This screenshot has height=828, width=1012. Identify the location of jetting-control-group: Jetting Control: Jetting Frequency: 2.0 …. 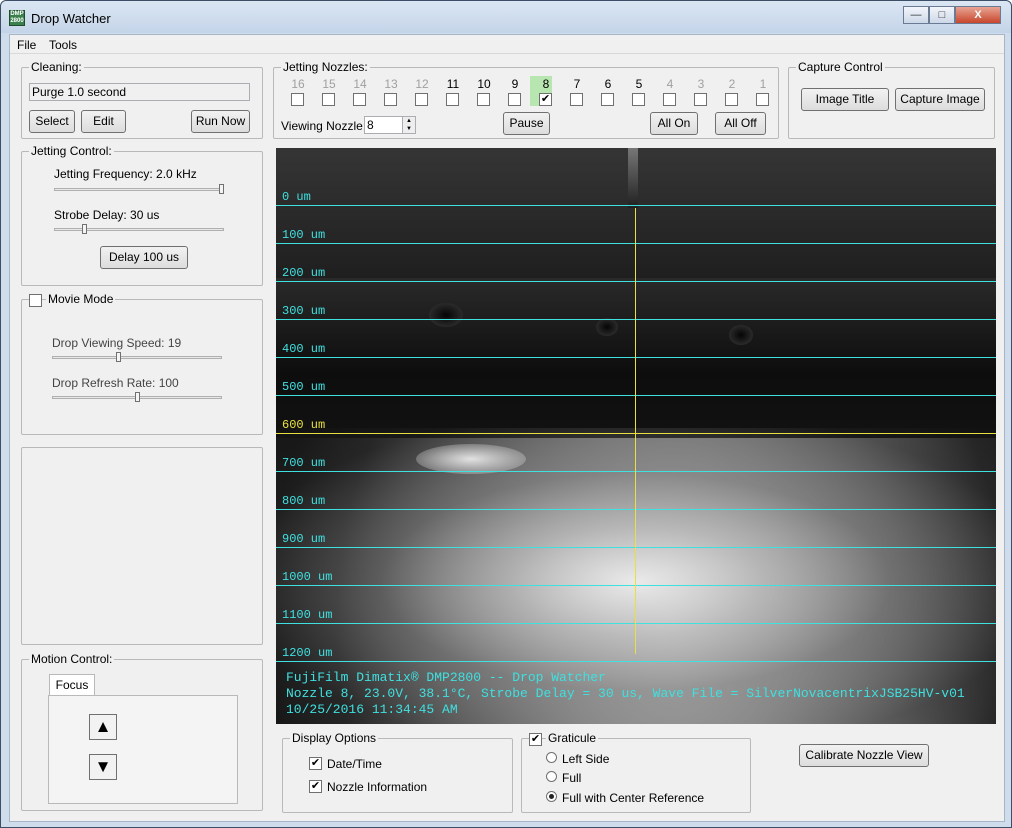
(142, 215).